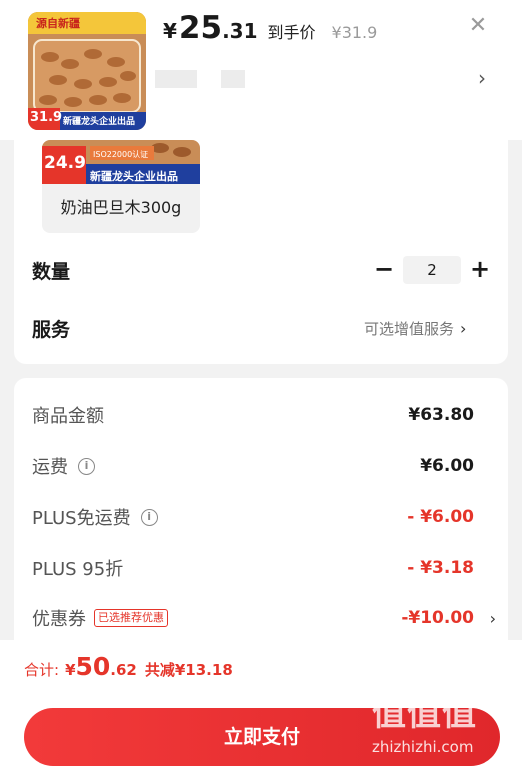 Image resolution: width=522 pixels, height=772 pixels. What do you see at coordinates (87, 71) in the screenshot?
I see `product-thumbnail: 源自新疆 31.9 新疆龙头企业出品` at bounding box center [87, 71].